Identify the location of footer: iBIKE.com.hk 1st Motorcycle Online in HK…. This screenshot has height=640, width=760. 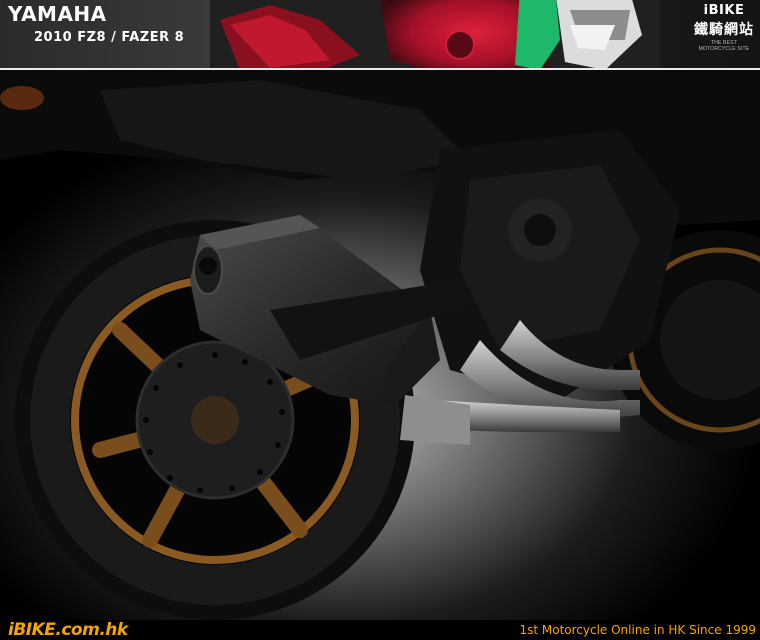
(380, 630).